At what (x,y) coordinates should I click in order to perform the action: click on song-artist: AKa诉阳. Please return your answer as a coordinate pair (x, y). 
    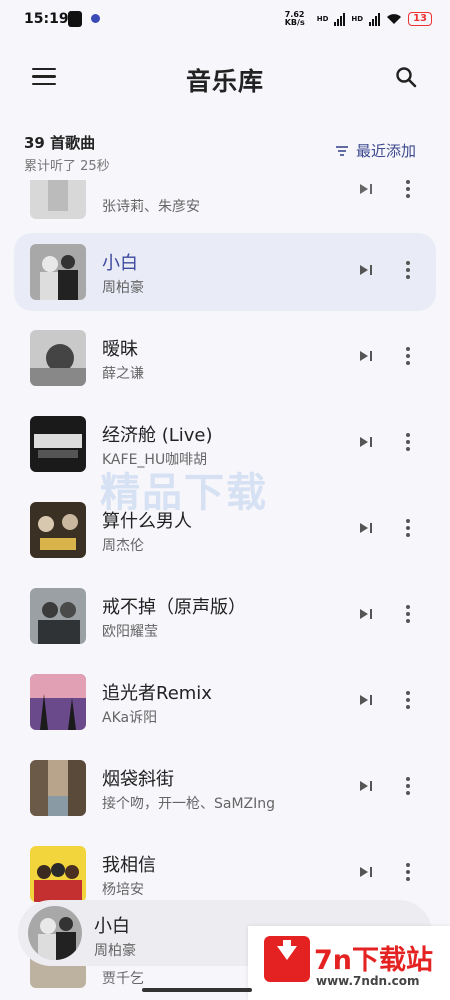
    Looking at the image, I should click on (130, 718).